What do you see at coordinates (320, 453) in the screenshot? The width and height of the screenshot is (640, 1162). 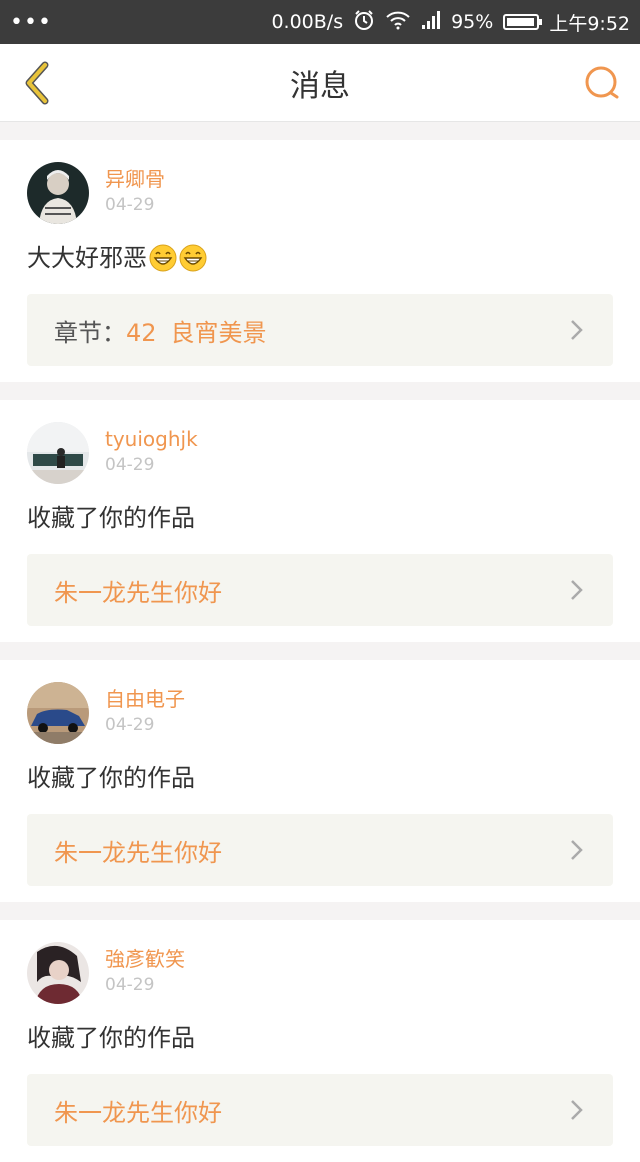 I see `user-row: tyuioghjk 04-29` at bounding box center [320, 453].